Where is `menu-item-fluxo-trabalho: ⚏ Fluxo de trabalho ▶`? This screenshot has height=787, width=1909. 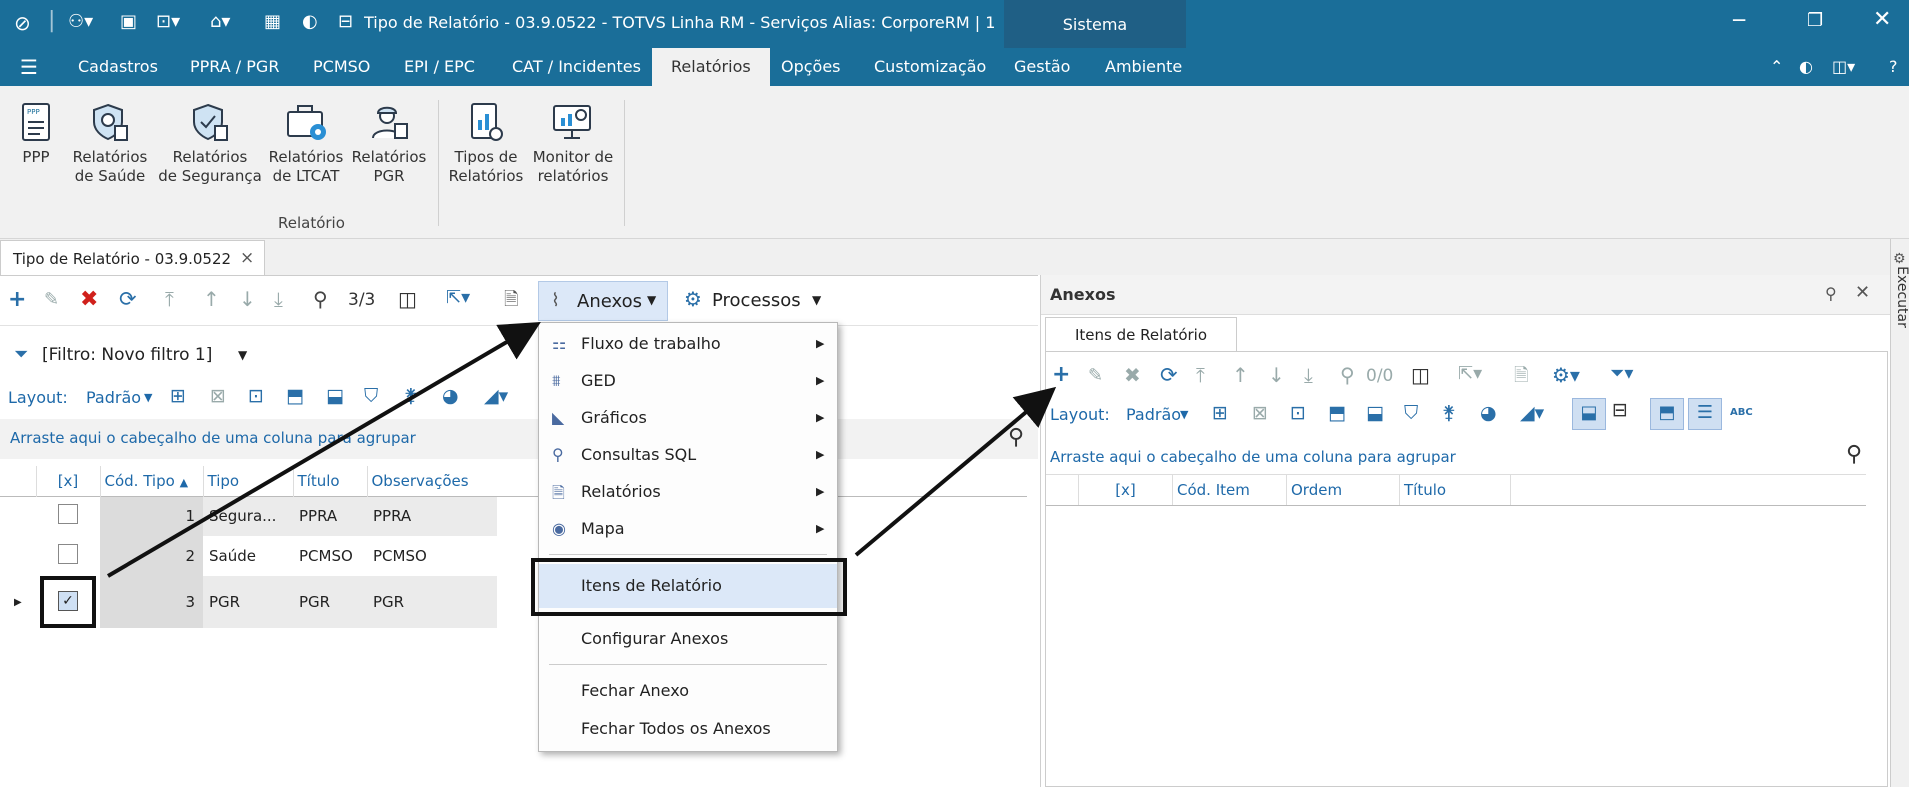
menu-item-fluxo-trabalho: ⚏ Fluxo de trabalho ▶ is located at coordinates (688, 344).